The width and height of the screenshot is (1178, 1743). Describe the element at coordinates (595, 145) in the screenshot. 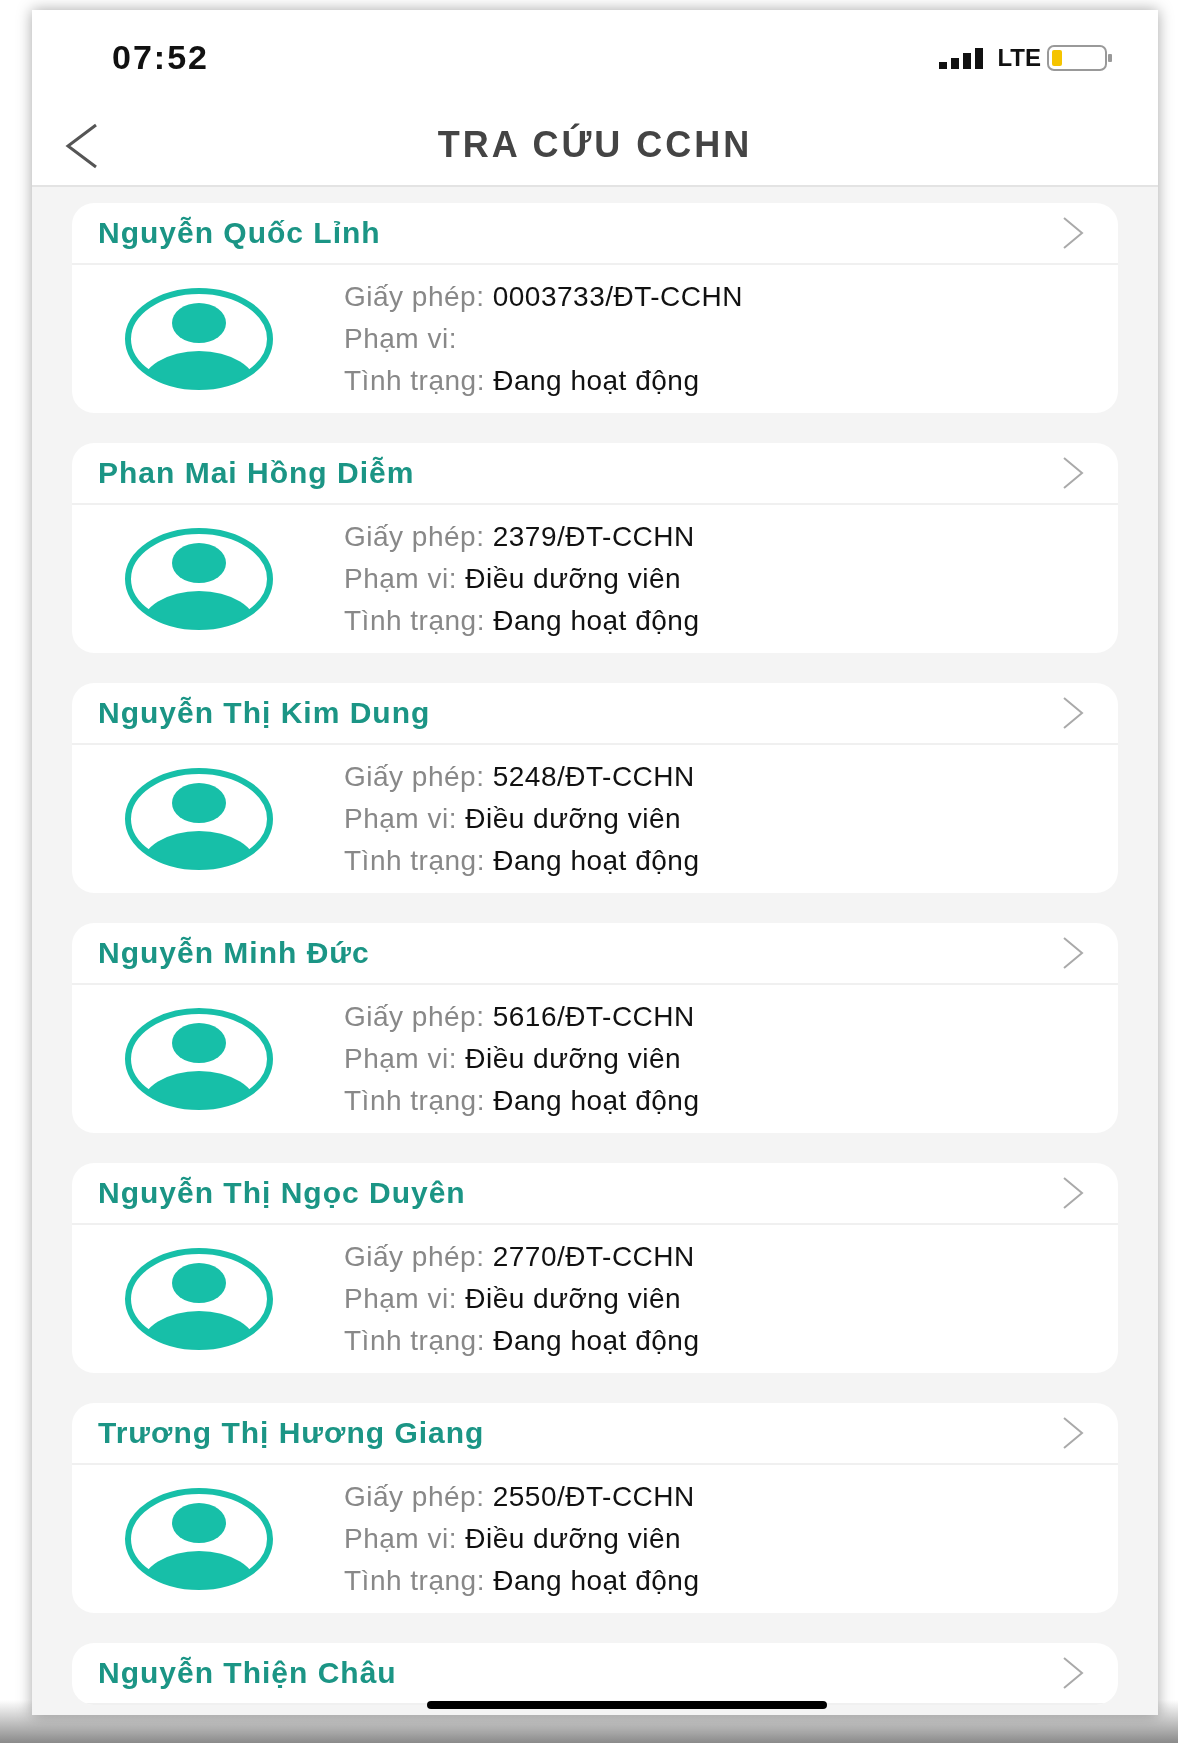

I see `page-title: TRA CỨU CCHN` at that location.